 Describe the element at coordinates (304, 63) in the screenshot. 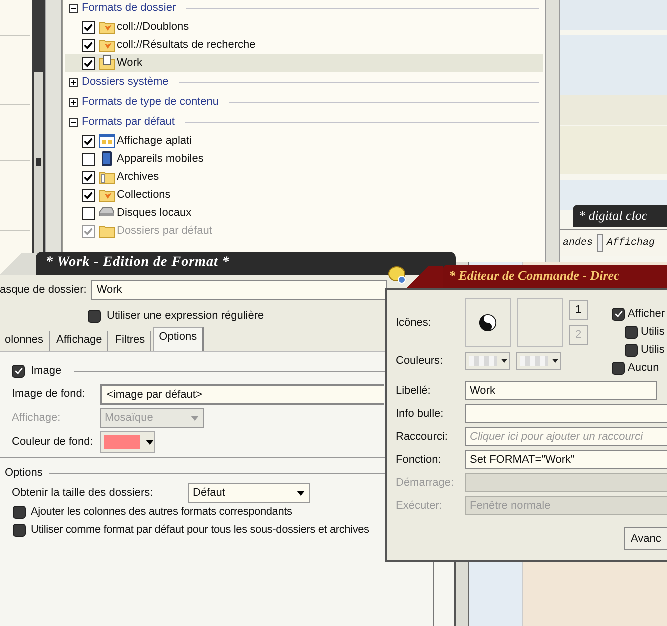

I see `tree-item: Work` at that location.